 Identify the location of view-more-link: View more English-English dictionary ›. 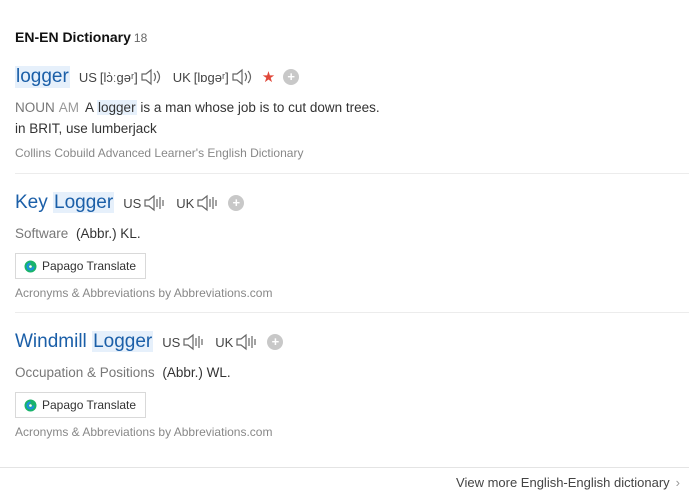
(568, 482).